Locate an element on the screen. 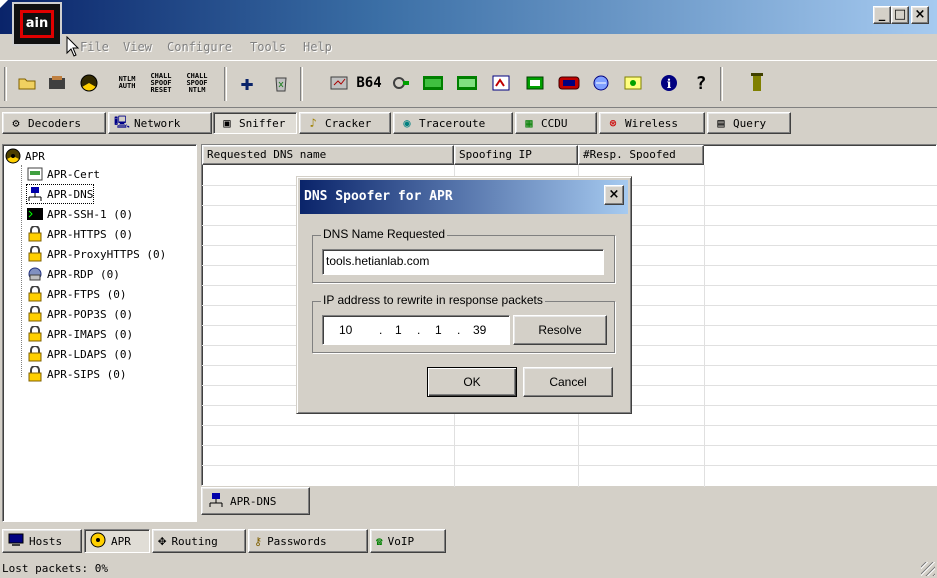 Image resolution: width=937 pixels, height=578 pixels. lsa-secrets-icon is located at coordinates (433, 83).